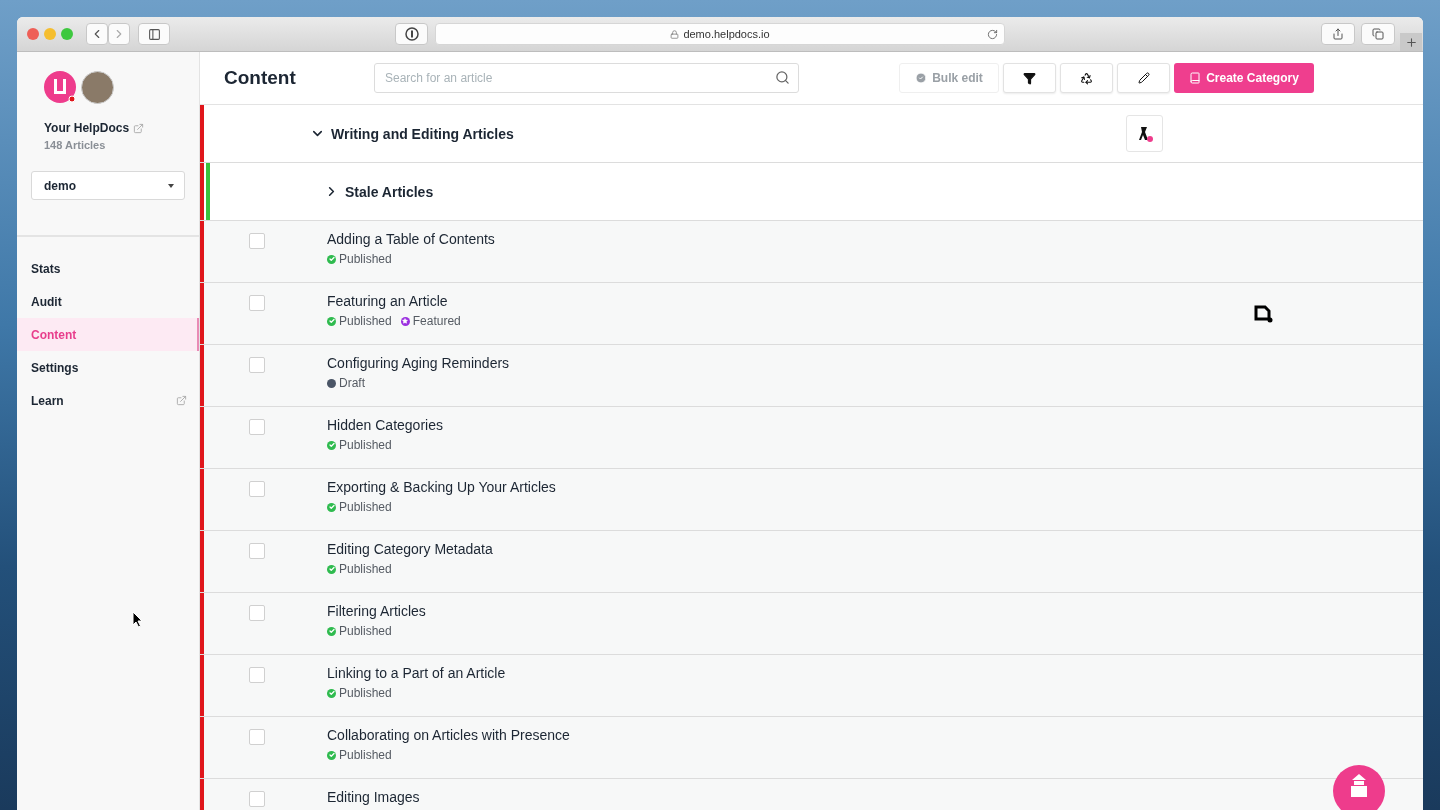 The height and width of the screenshot is (810, 1440). I want to click on article-count: 148 Articles, so click(75, 144).